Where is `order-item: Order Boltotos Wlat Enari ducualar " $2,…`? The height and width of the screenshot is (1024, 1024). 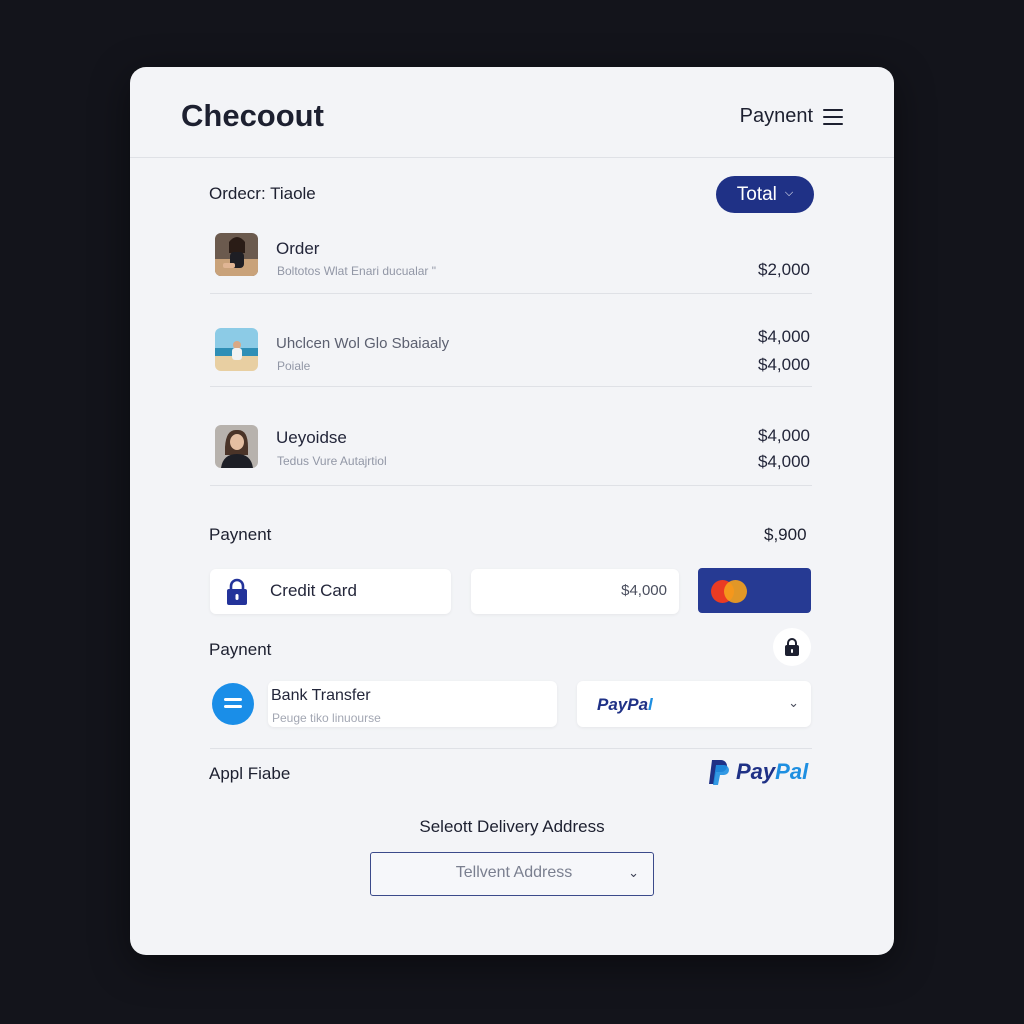
order-item: Order Boltotos Wlat Enari ducualar " $2,… is located at coordinates (511, 260).